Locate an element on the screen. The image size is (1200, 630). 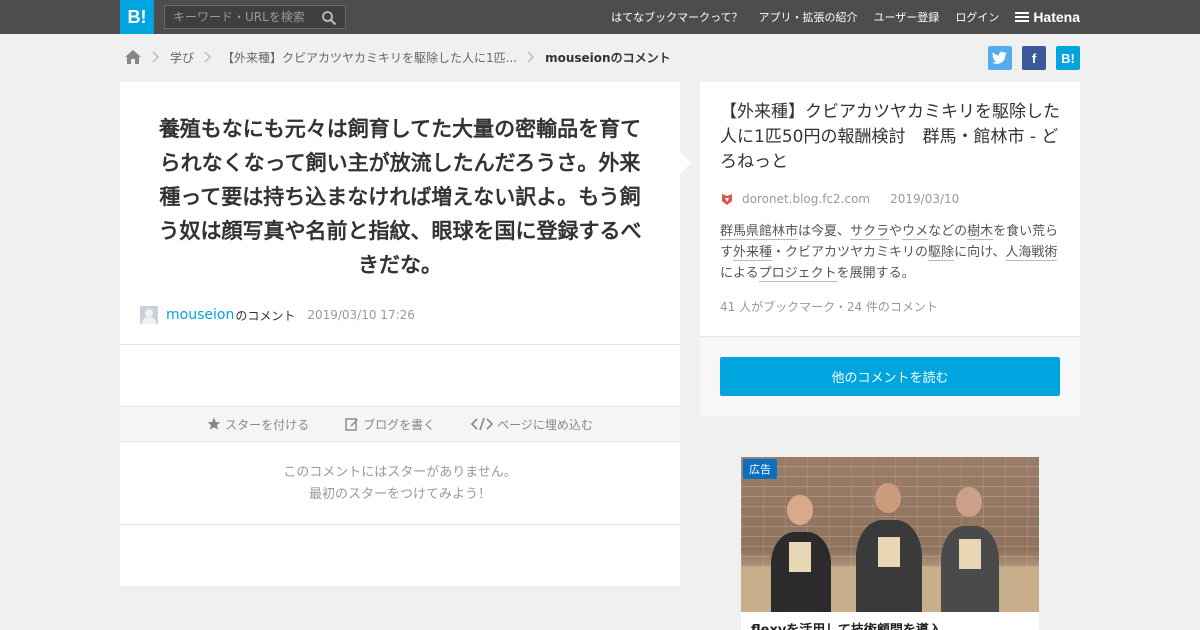
entry-source: doronet.blog.fc2.com 2019/03/10 is located at coordinates (839, 199).